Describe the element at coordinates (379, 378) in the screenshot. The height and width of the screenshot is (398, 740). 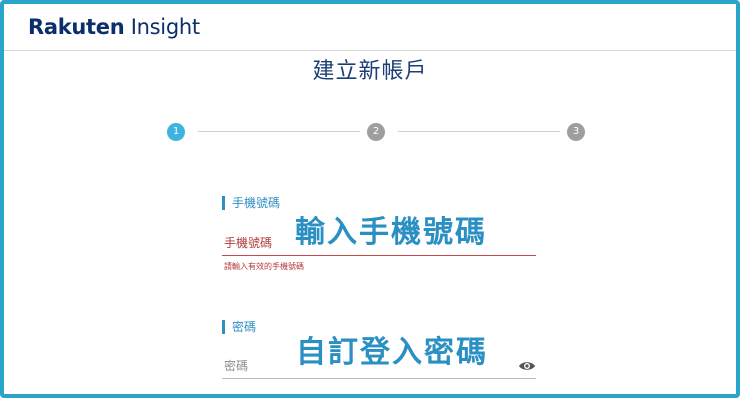
I see `password-field-underline` at that location.